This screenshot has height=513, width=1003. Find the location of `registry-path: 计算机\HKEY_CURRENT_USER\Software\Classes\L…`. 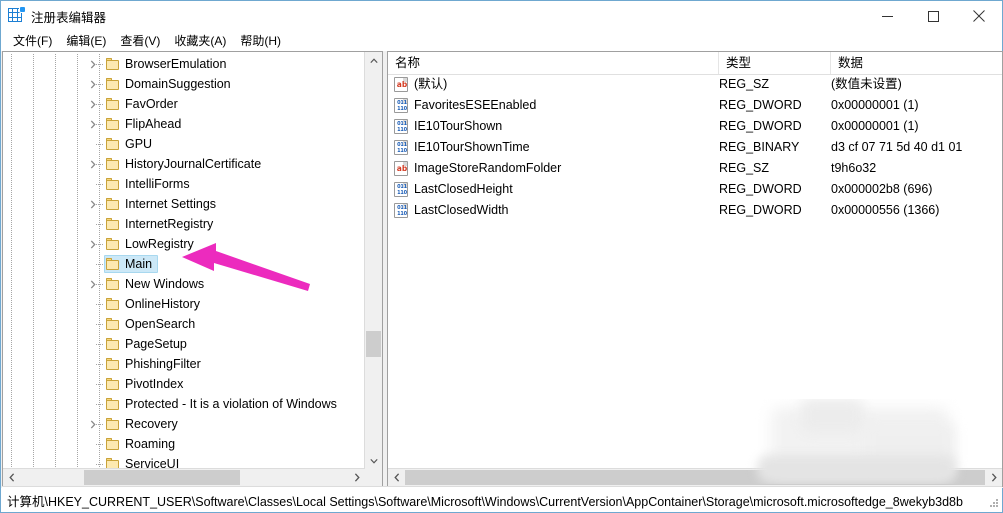

registry-path: 计算机\HKEY_CURRENT_USER\Software\Classes\L… is located at coordinates (485, 502).